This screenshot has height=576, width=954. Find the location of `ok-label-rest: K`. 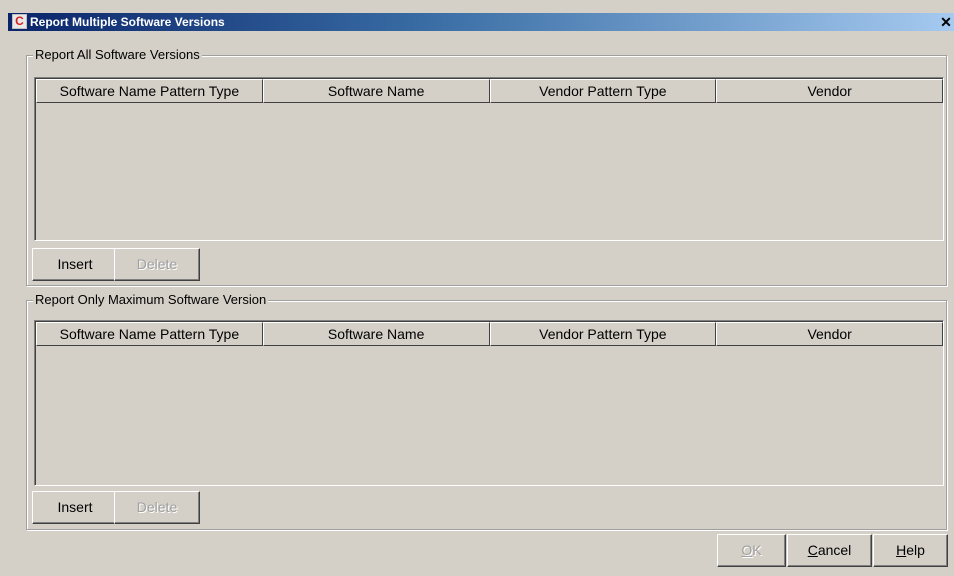

ok-label-rest: K is located at coordinates (757, 550).